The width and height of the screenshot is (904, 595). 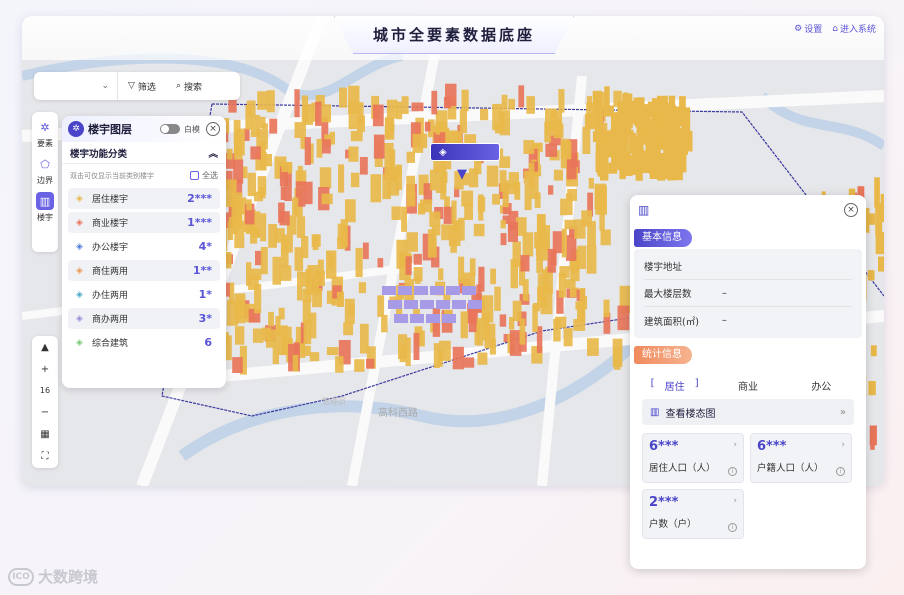 What do you see at coordinates (45, 170) in the screenshot?
I see `rail-item-boundary: ⬠ 边界` at bounding box center [45, 170].